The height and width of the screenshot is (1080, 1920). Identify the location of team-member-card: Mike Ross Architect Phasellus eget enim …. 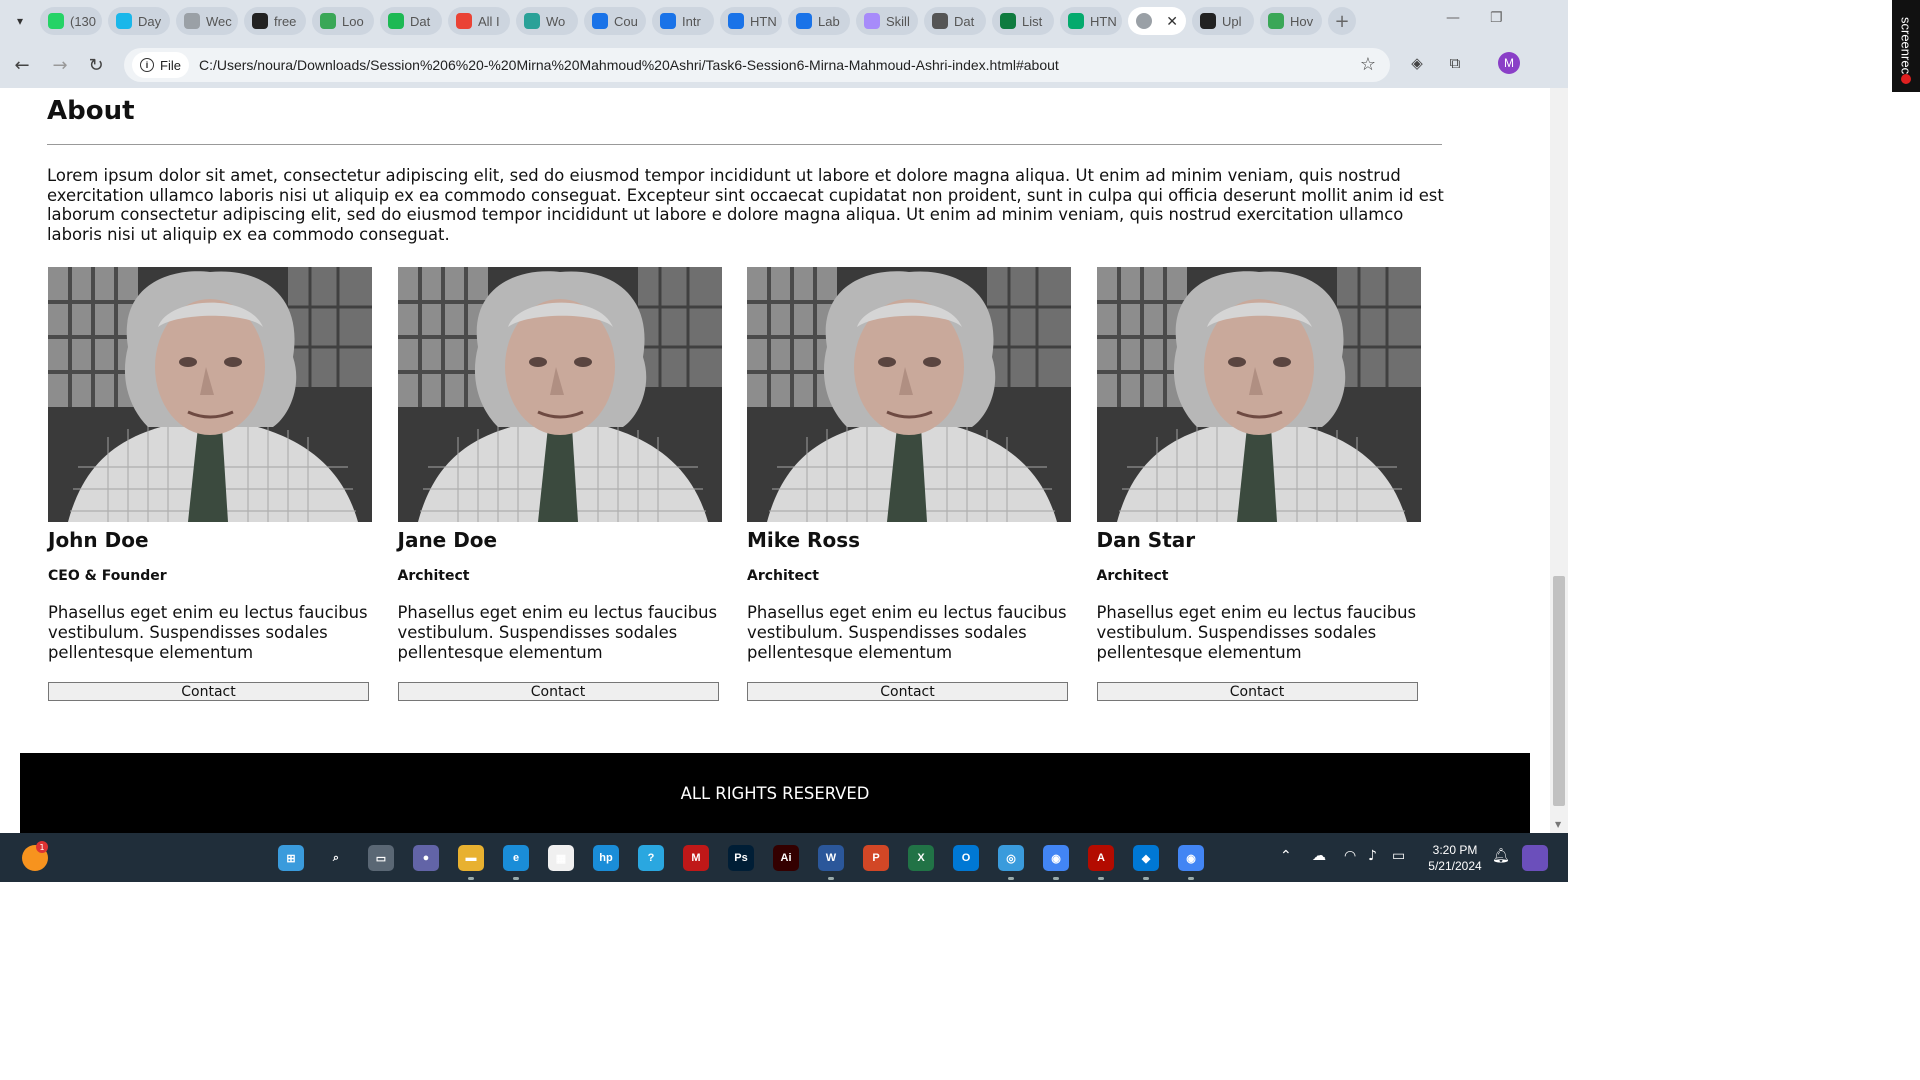
(909, 484).